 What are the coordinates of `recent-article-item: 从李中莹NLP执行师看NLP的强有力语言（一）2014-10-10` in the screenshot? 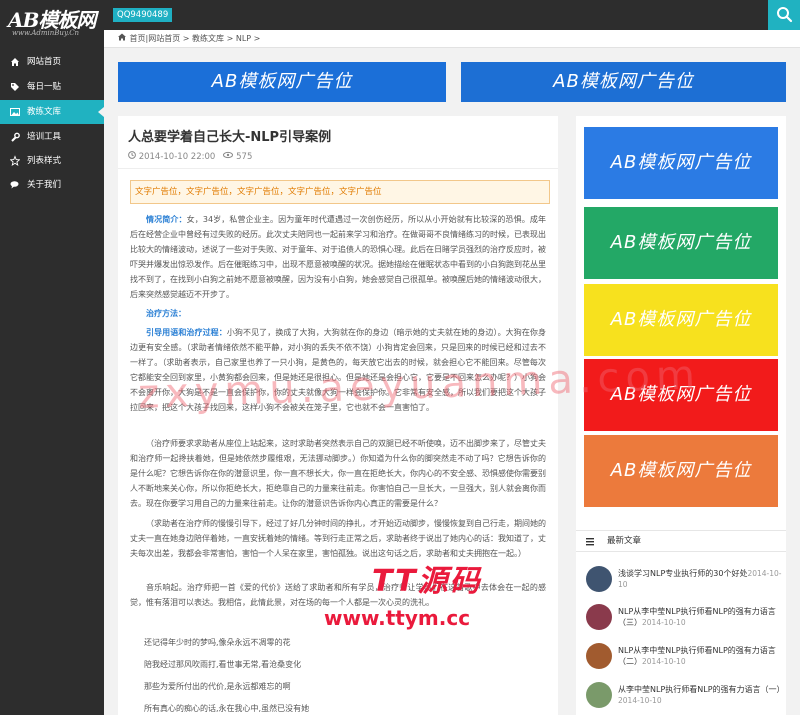 It's located at (686, 697).